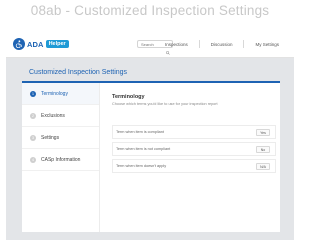 This screenshot has width=320, height=240. Describe the element at coordinates (33, 115) in the screenshot. I see `step-number: 2` at that location.